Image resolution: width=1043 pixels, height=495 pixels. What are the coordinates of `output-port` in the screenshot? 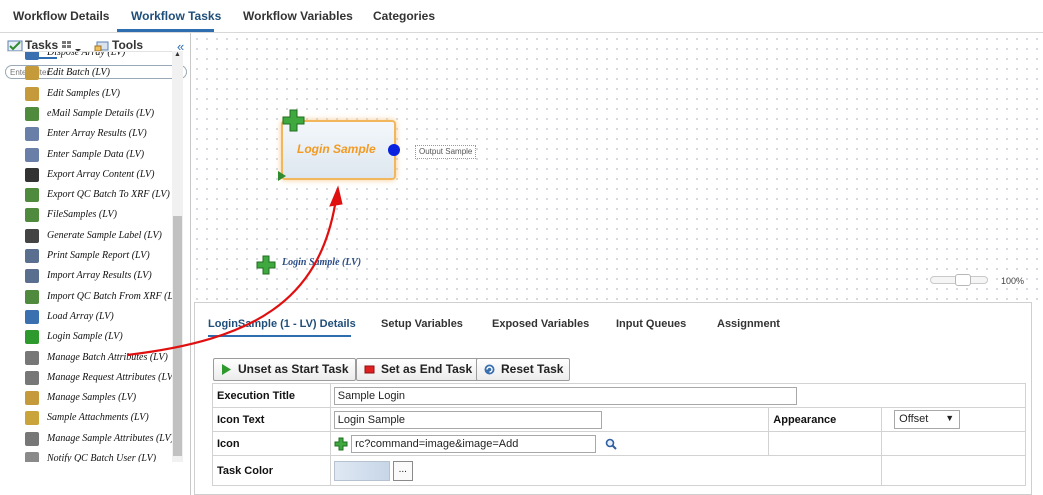 It's located at (394, 150).